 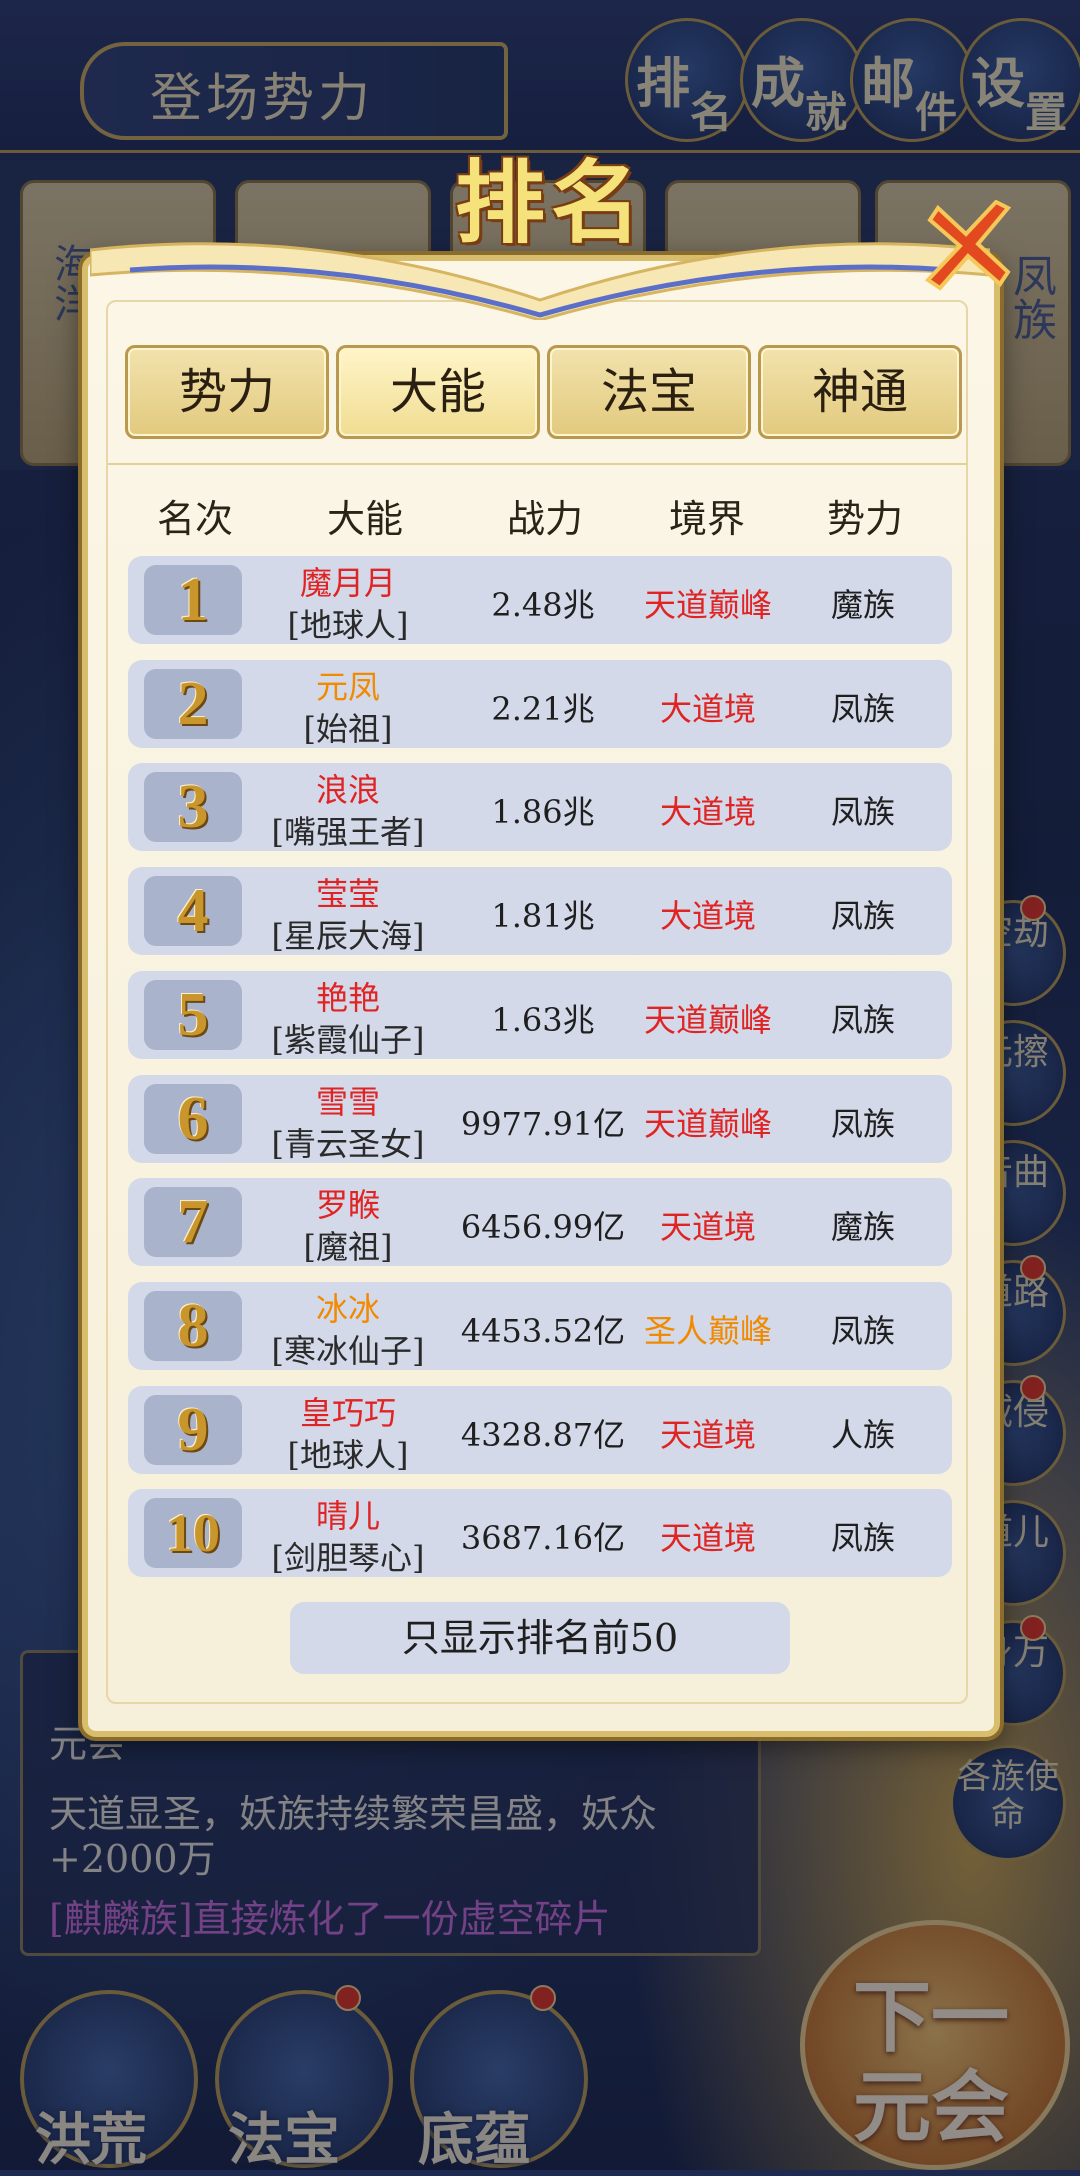 What do you see at coordinates (193, 807) in the screenshot?
I see `rank-number: 3` at bounding box center [193, 807].